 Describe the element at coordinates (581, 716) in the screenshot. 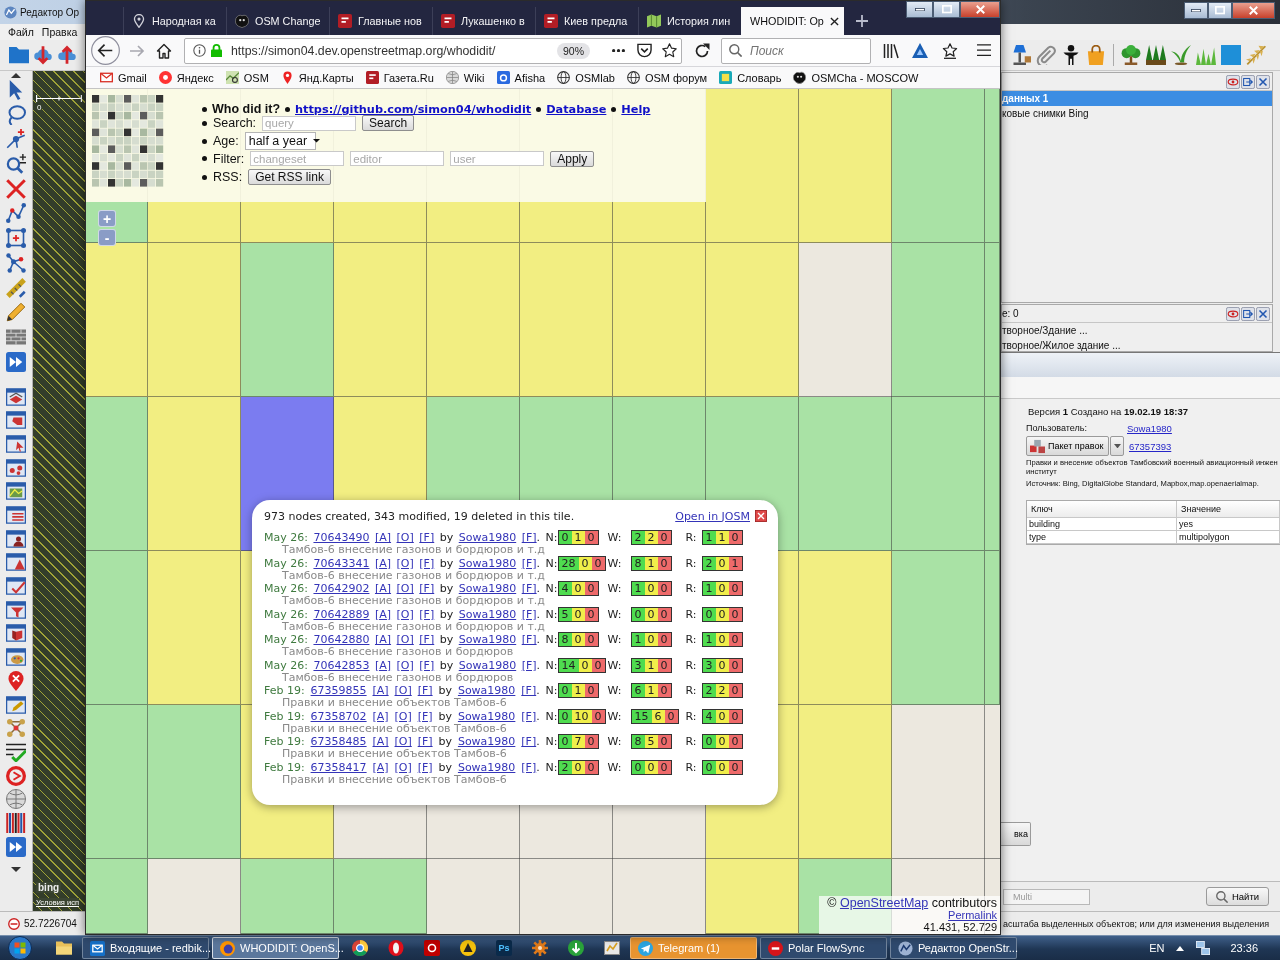

I see `modified-count: 10` at that location.